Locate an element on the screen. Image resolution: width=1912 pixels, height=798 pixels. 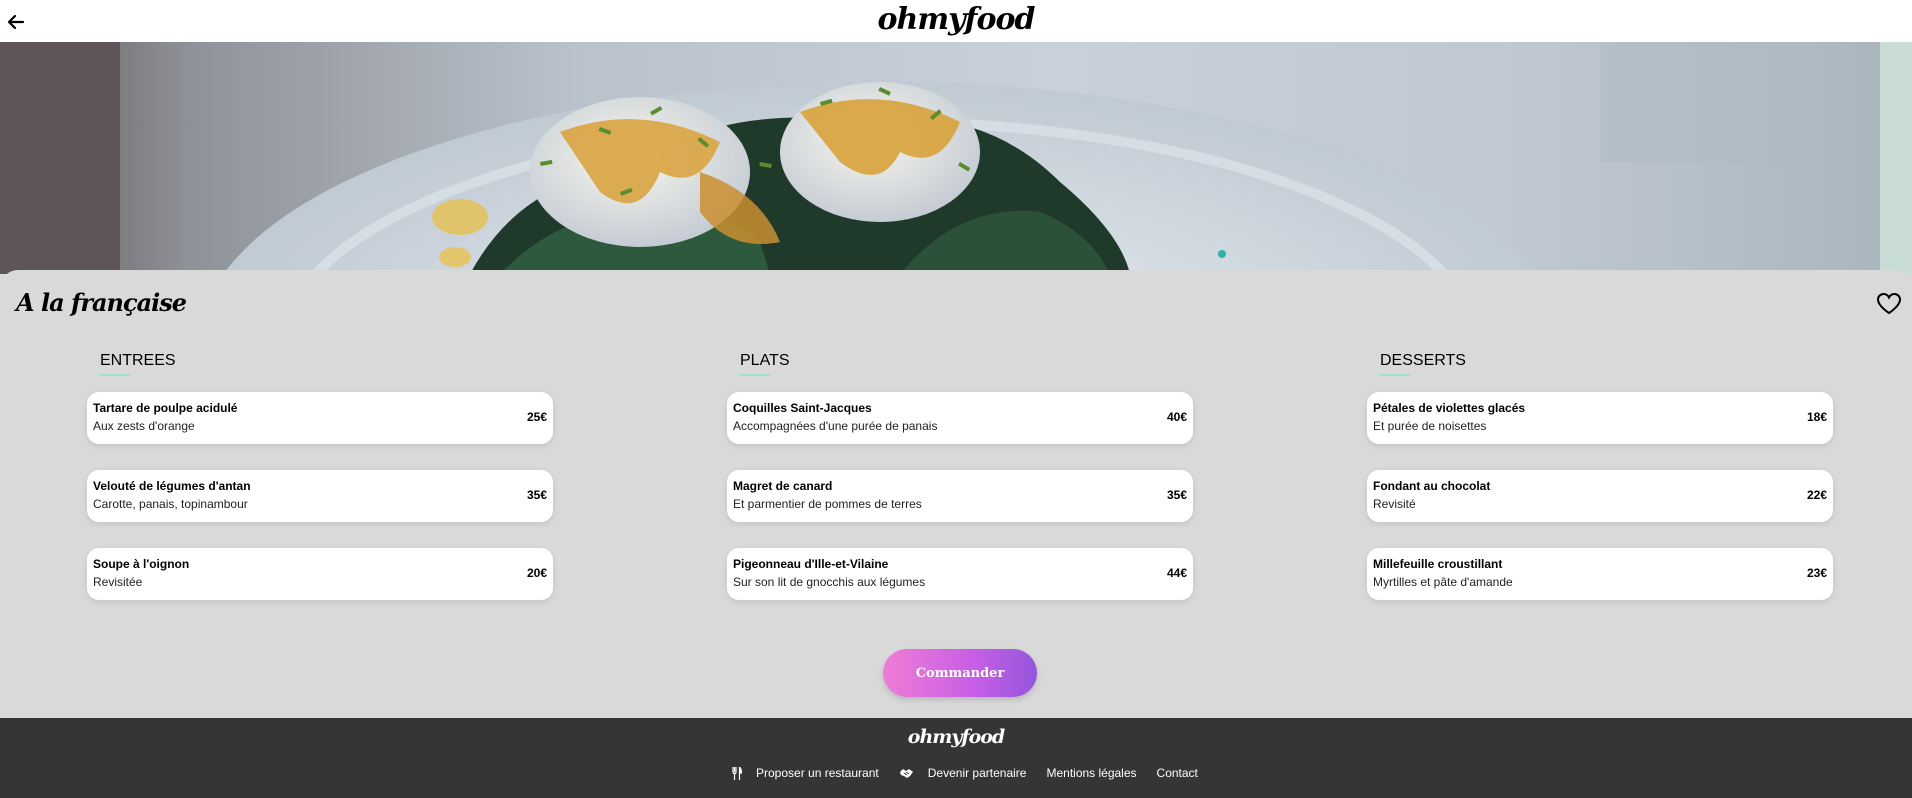
dish-description: Sur son lit de gnocchis aux légumes is located at coordinates (829, 582).